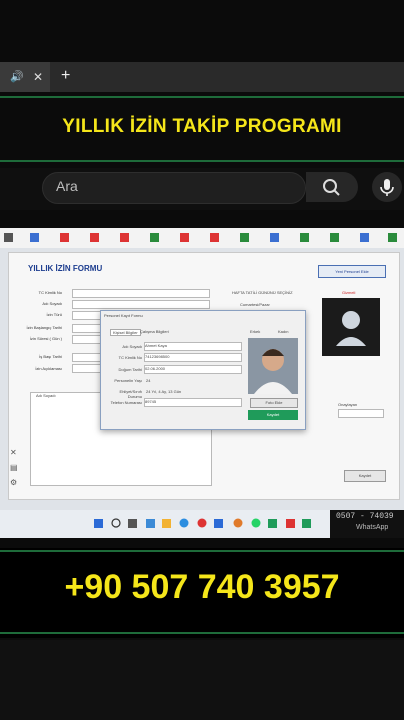  What do you see at coordinates (130, 394) in the screenshot?
I see `dialog-label-seniority: Ehliyet/Sınıfı Durumu` at bounding box center [130, 394].